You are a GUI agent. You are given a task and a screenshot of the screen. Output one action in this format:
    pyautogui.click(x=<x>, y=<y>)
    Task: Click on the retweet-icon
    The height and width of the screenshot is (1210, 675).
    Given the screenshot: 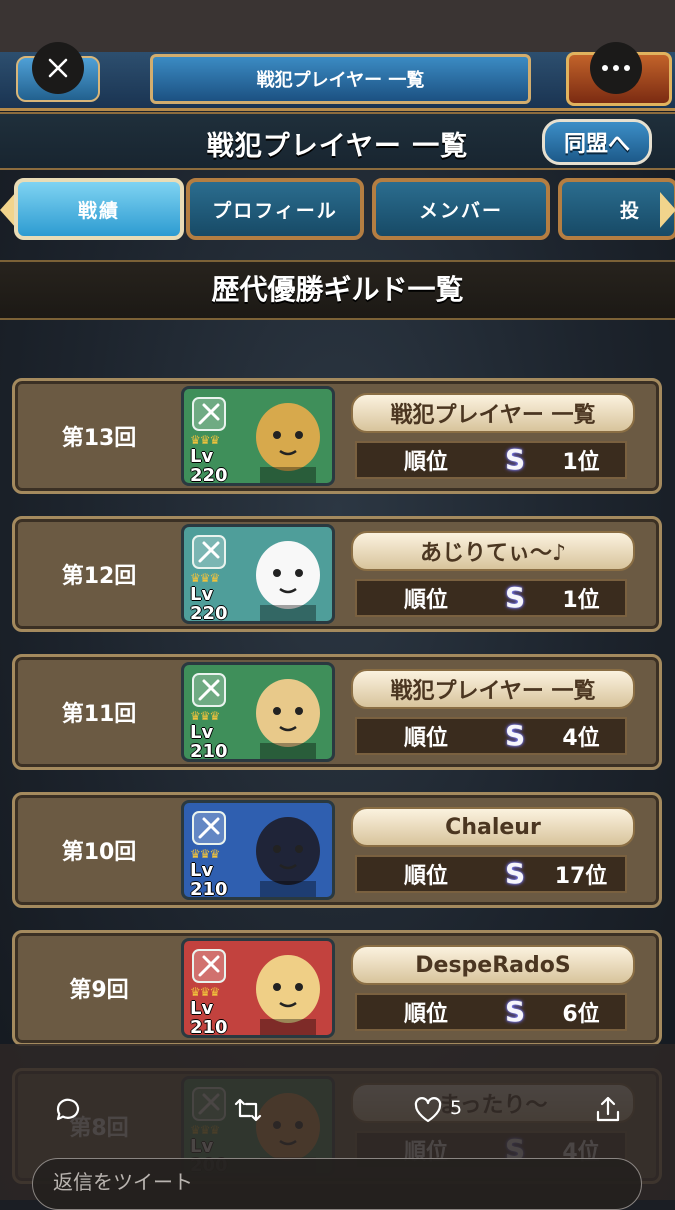 What is the action you would take?
    pyautogui.click(x=248, y=1110)
    